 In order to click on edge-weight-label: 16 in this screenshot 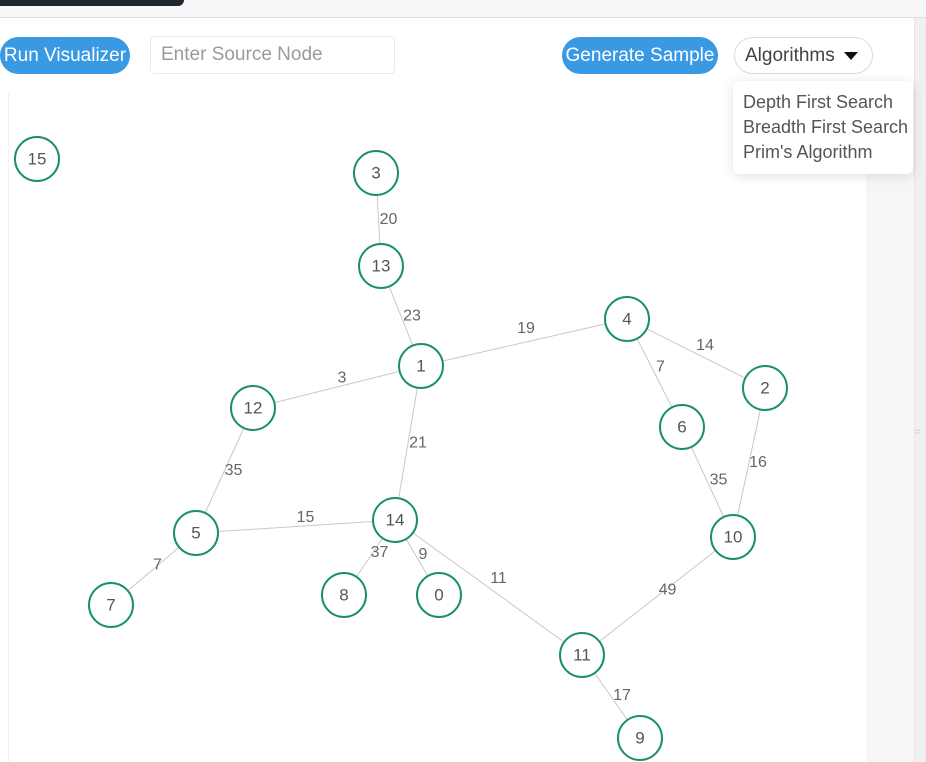, I will do `click(758, 462)`.